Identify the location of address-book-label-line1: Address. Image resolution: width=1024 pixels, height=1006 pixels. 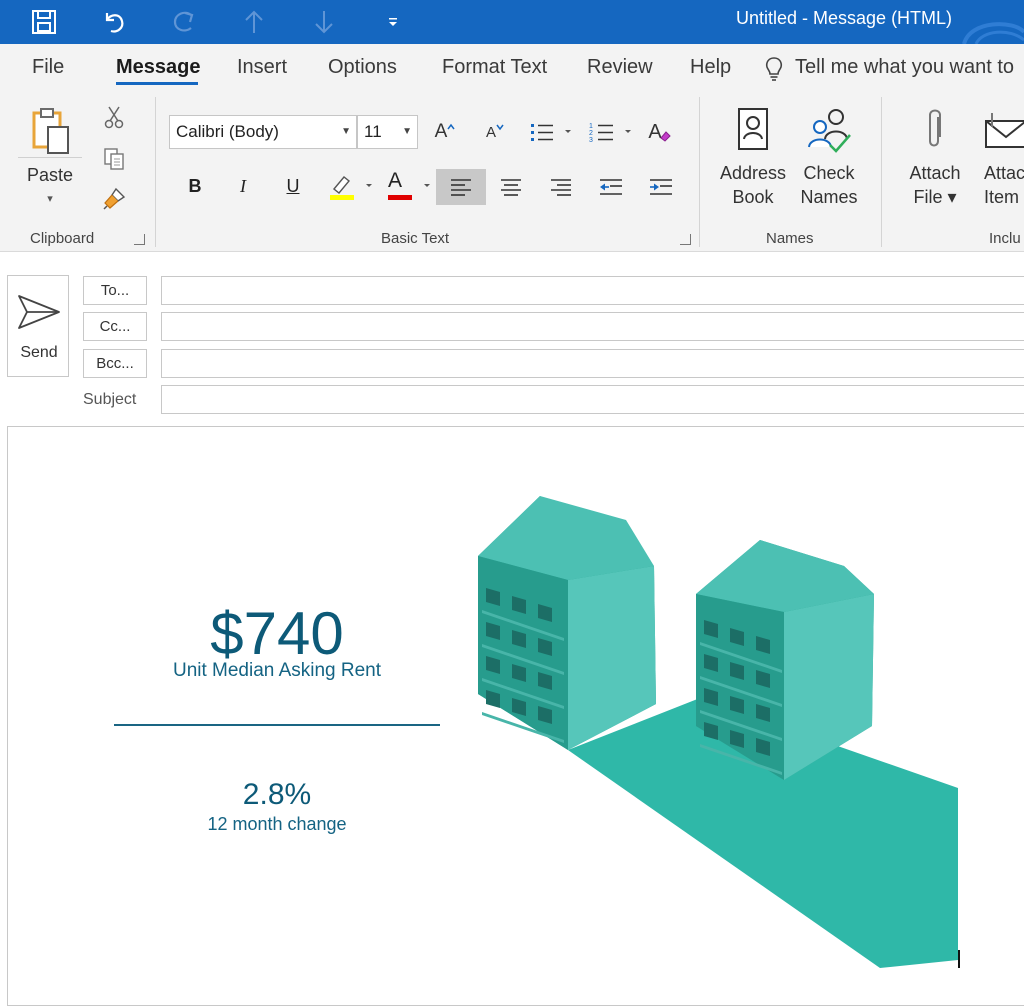
(753, 173).